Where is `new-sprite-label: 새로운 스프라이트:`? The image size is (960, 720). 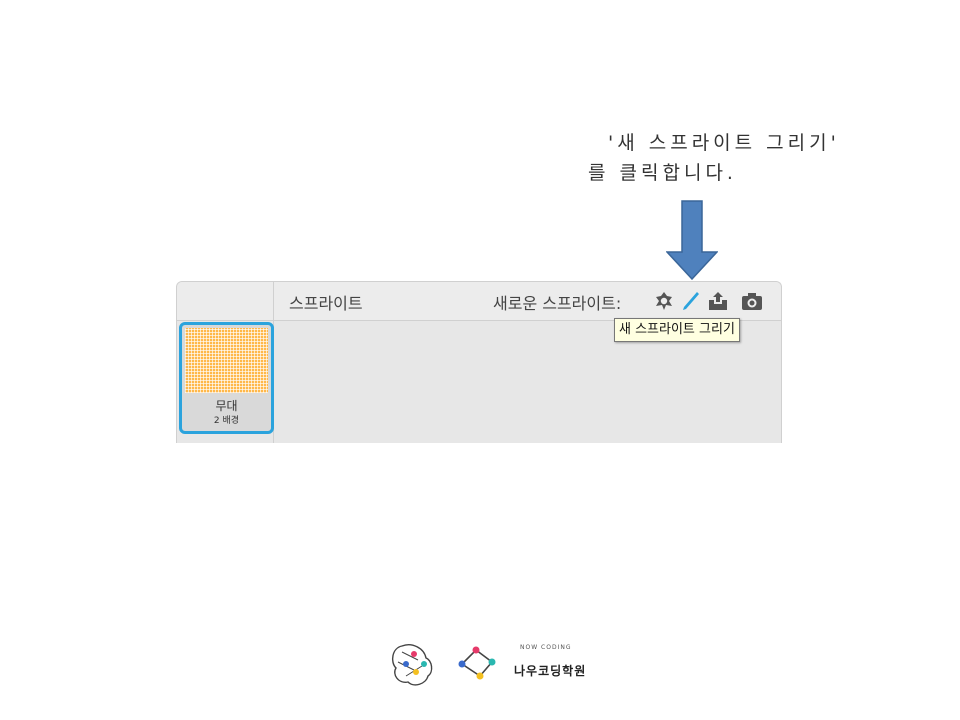
new-sprite-label: 새로운 스프라이트: is located at coordinates (557, 303).